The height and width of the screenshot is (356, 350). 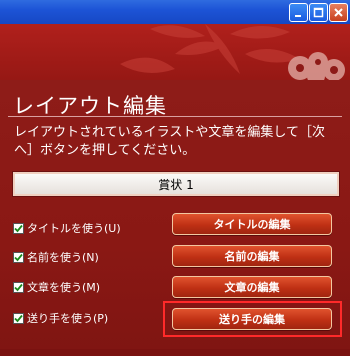 I want to click on option-text: 文章を使う(M), so click(x=56, y=287).